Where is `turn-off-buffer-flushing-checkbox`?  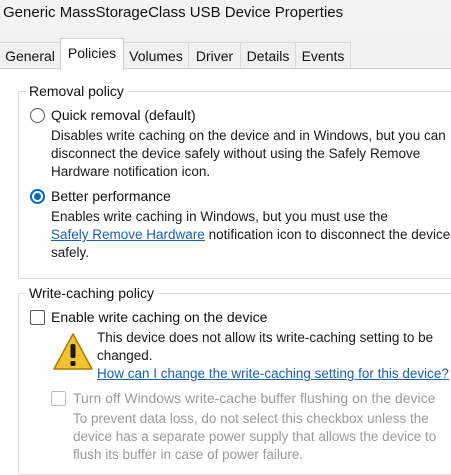 turn-off-buffer-flushing-checkbox is located at coordinates (58, 398).